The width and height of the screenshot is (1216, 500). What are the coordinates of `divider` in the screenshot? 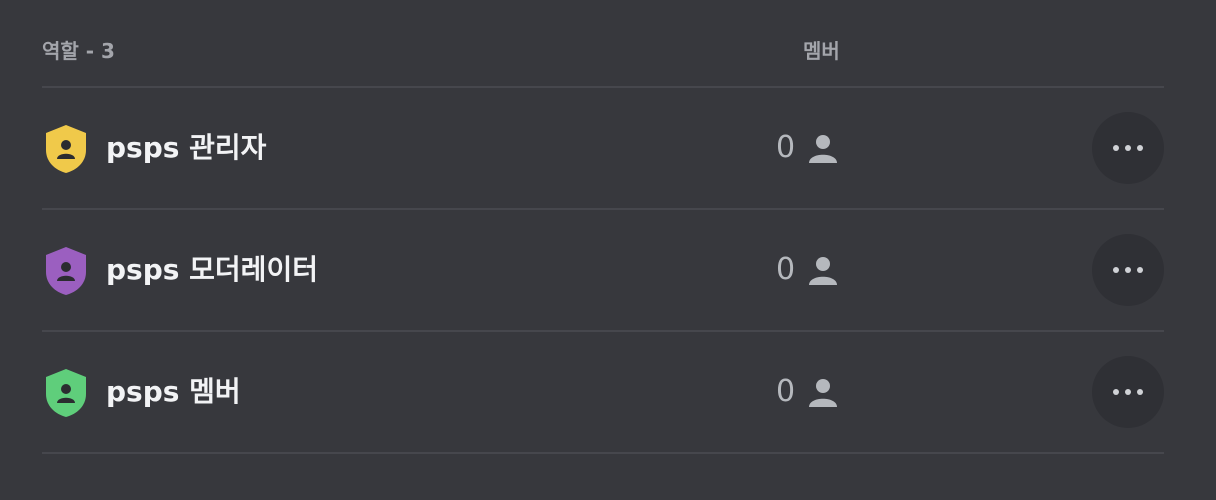 It's located at (603, 453).